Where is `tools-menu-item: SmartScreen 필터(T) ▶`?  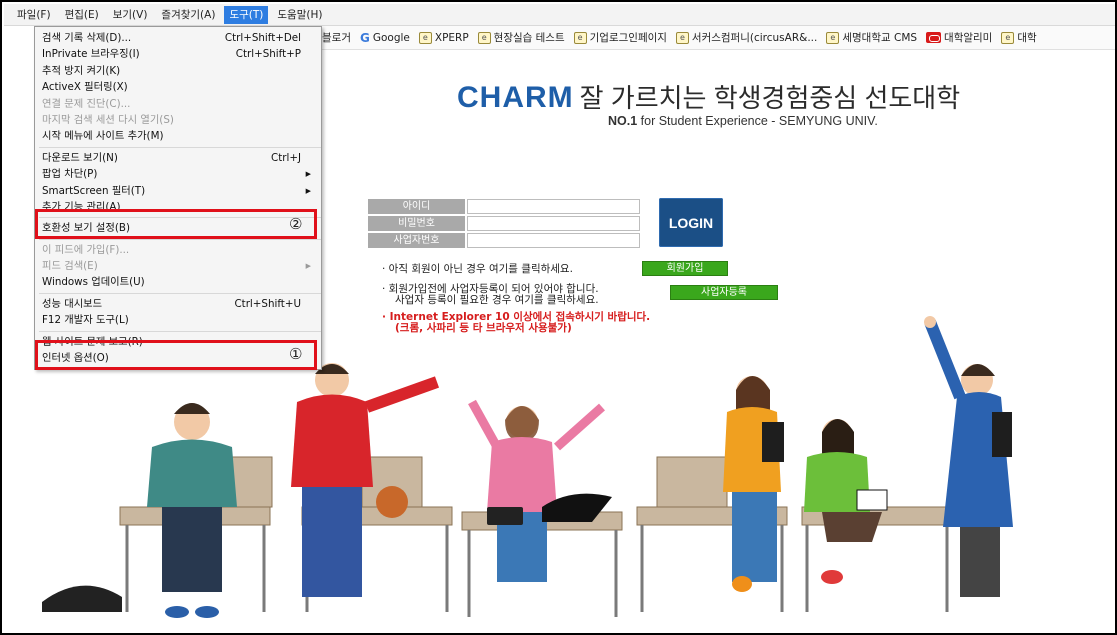 tools-menu-item: SmartScreen 필터(T) ▶ is located at coordinates (178, 191).